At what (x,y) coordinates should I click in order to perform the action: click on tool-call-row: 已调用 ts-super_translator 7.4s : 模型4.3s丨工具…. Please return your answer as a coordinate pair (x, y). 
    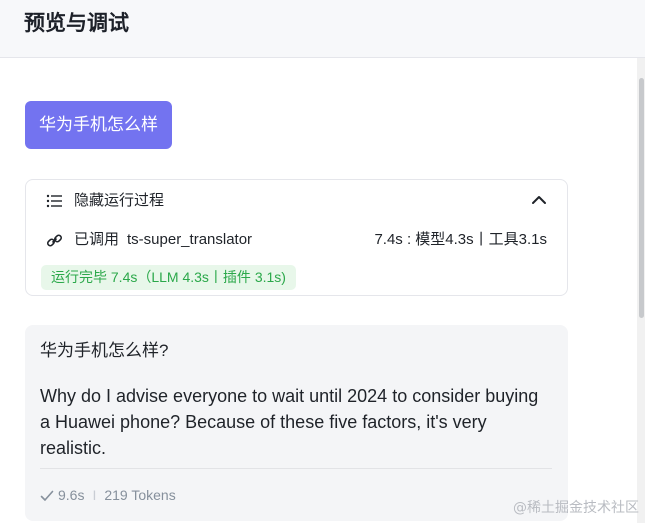
    Looking at the image, I should click on (296, 240).